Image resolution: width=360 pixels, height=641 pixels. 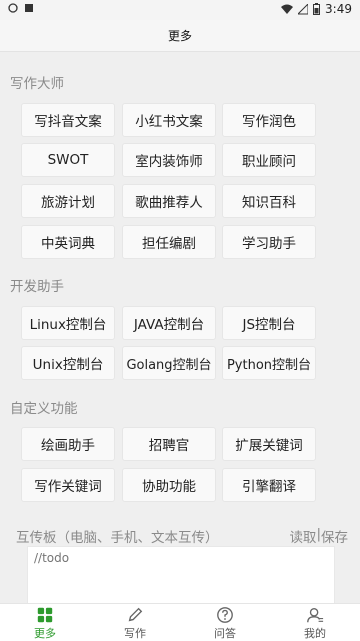 I want to click on signal-icon, so click(x=303, y=8).